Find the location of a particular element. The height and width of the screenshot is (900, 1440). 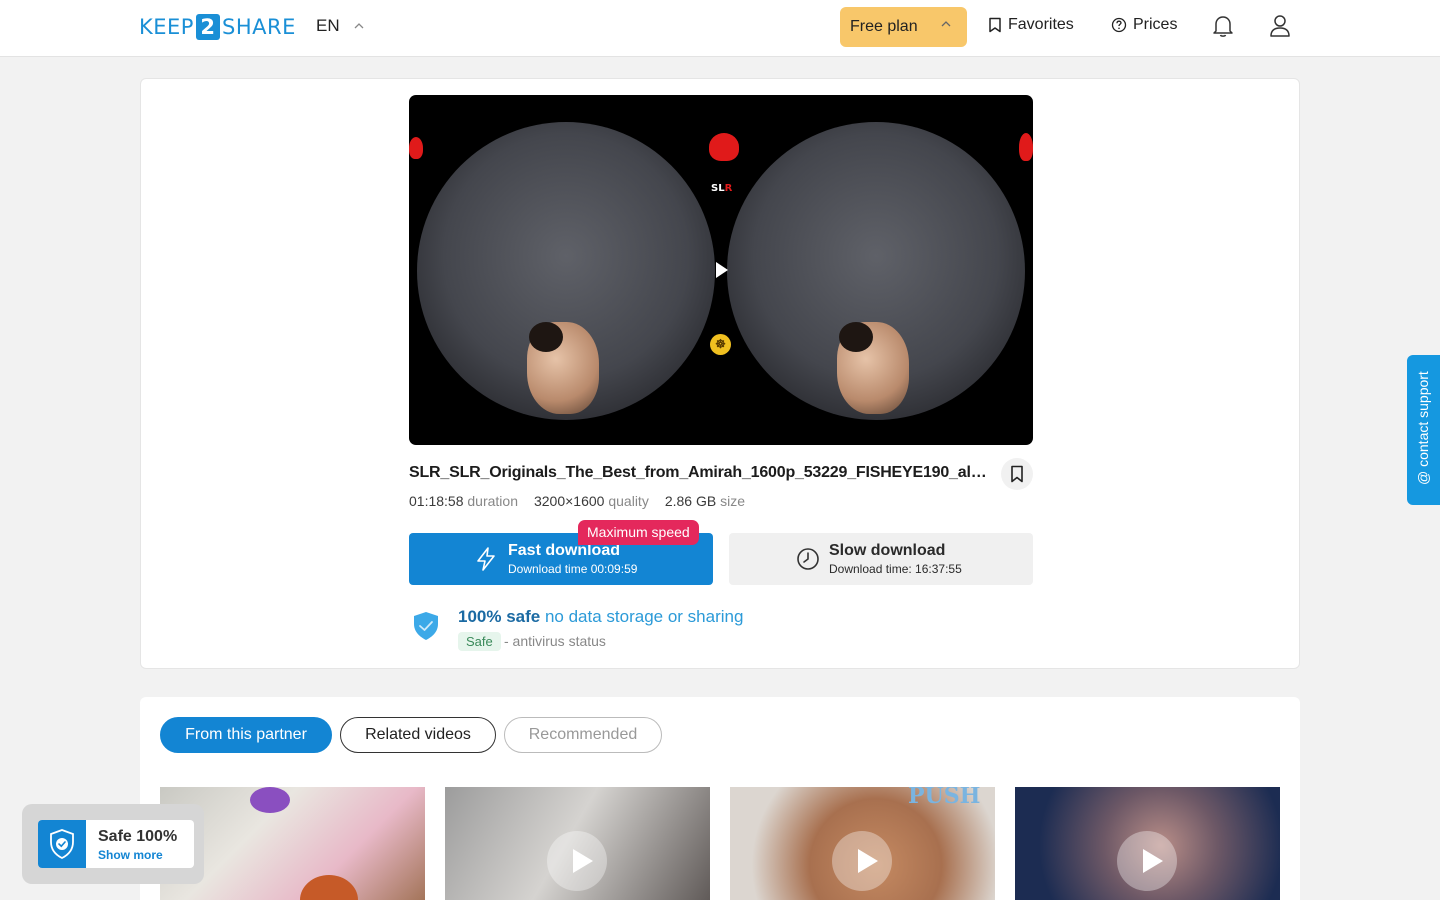

thumbnail-logo: PUSH is located at coordinates (944, 798).